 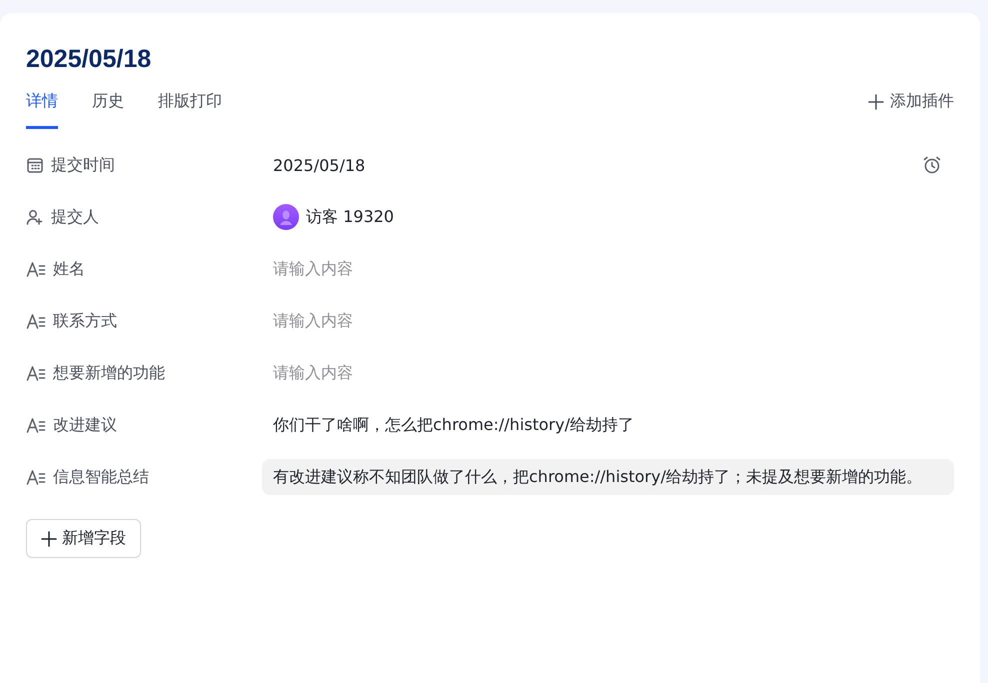 What do you see at coordinates (453, 425) in the screenshot?
I see `field-value: 你们干了啥啊，怎么把chrome://history/给劫持了` at bounding box center [453, 425].